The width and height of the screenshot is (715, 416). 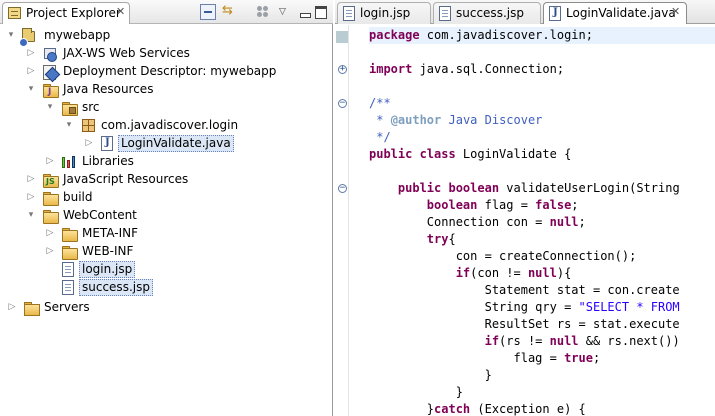 I want to click on tree-item-label: mywebapp, so click(x=77, y=35).